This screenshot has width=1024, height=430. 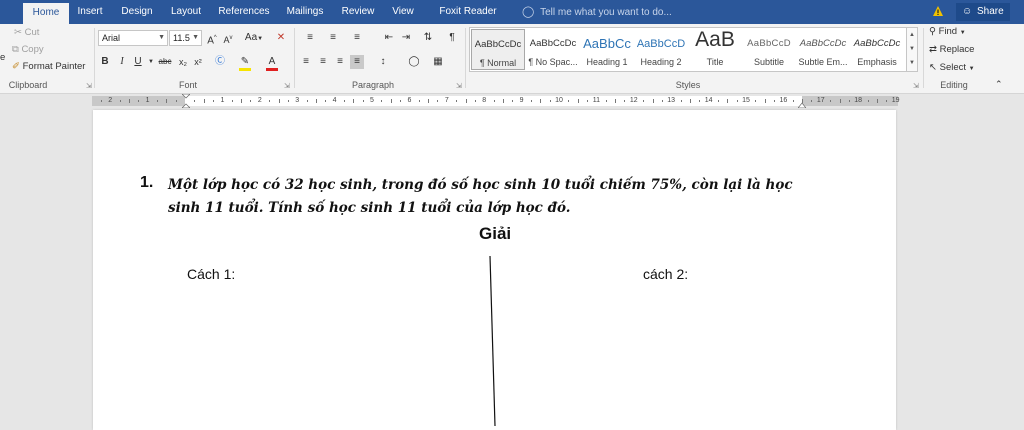 I want to click on indent-marker-icon, so click(x=186, y=101).